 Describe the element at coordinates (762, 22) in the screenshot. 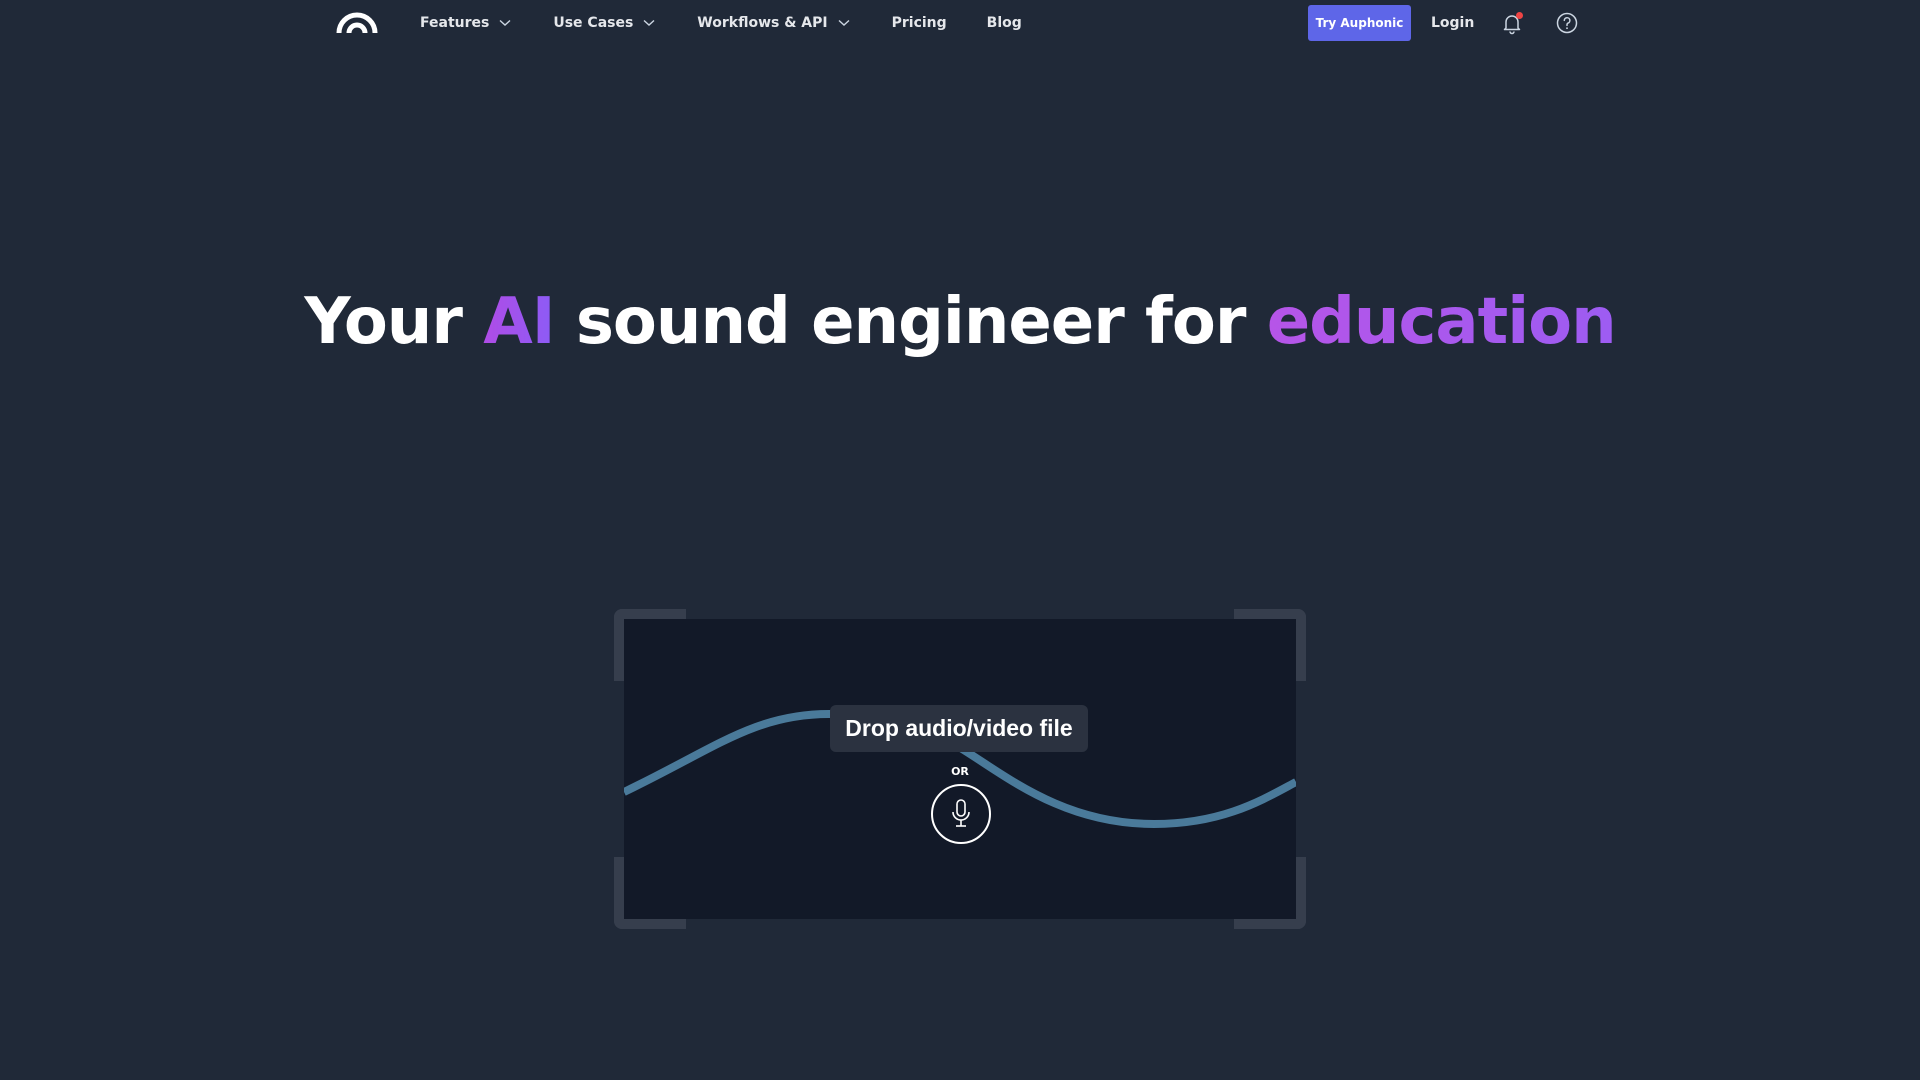

I see `nav-item-label: Workflows & API` at that location.